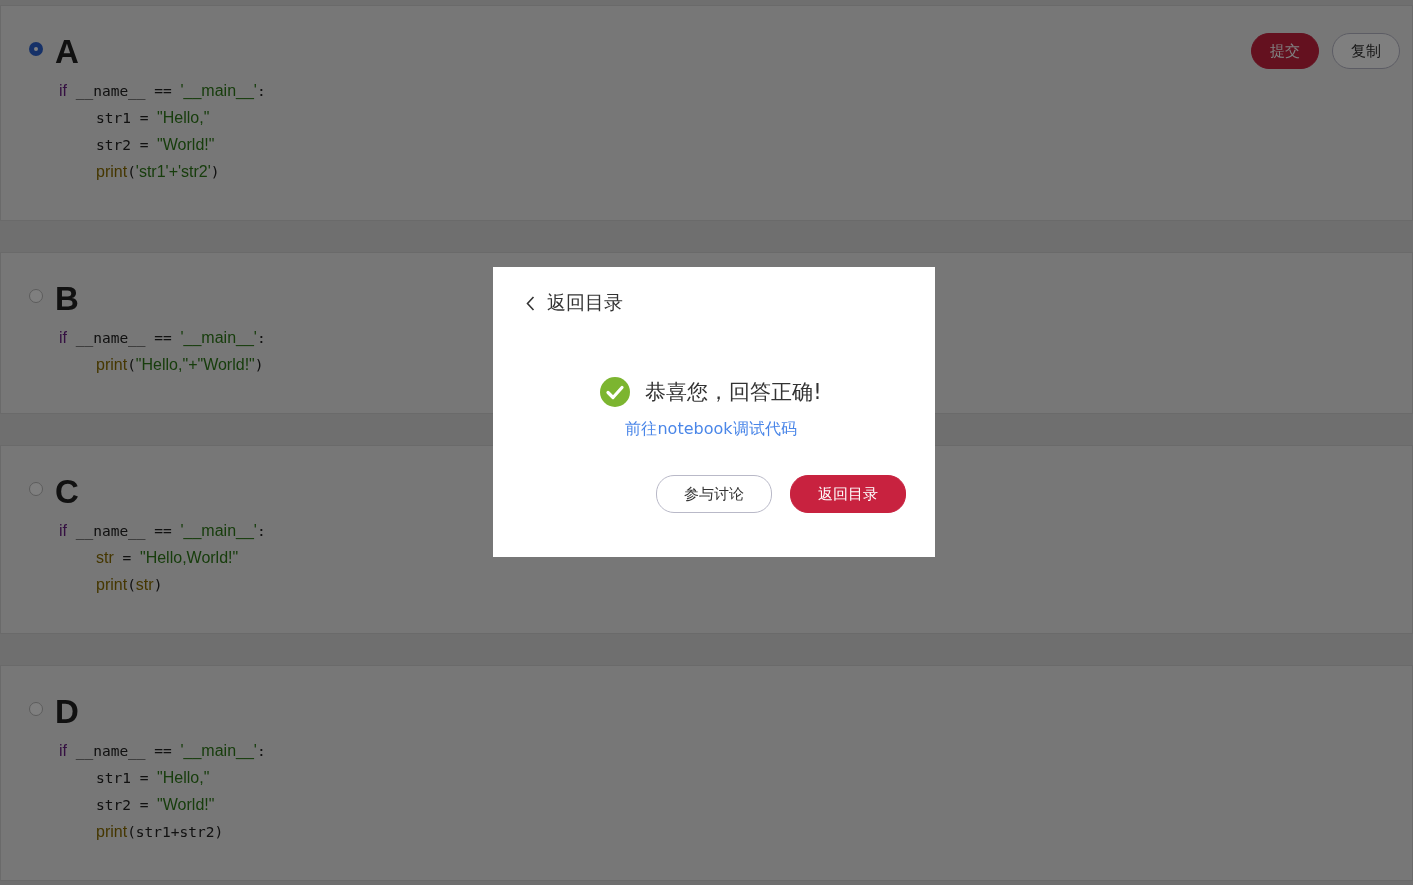  I want to click on dialog-button: 参与讨论, so click(714, 494).